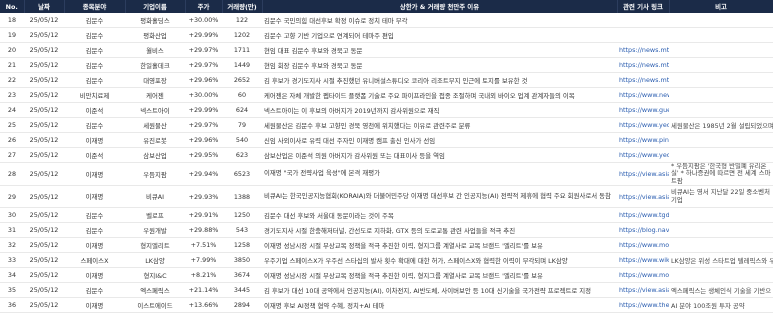  What do you see at coordinates (203, 65) in the screenshot?
I see `row-price: +29.97%` at bounding box center [203, 65].